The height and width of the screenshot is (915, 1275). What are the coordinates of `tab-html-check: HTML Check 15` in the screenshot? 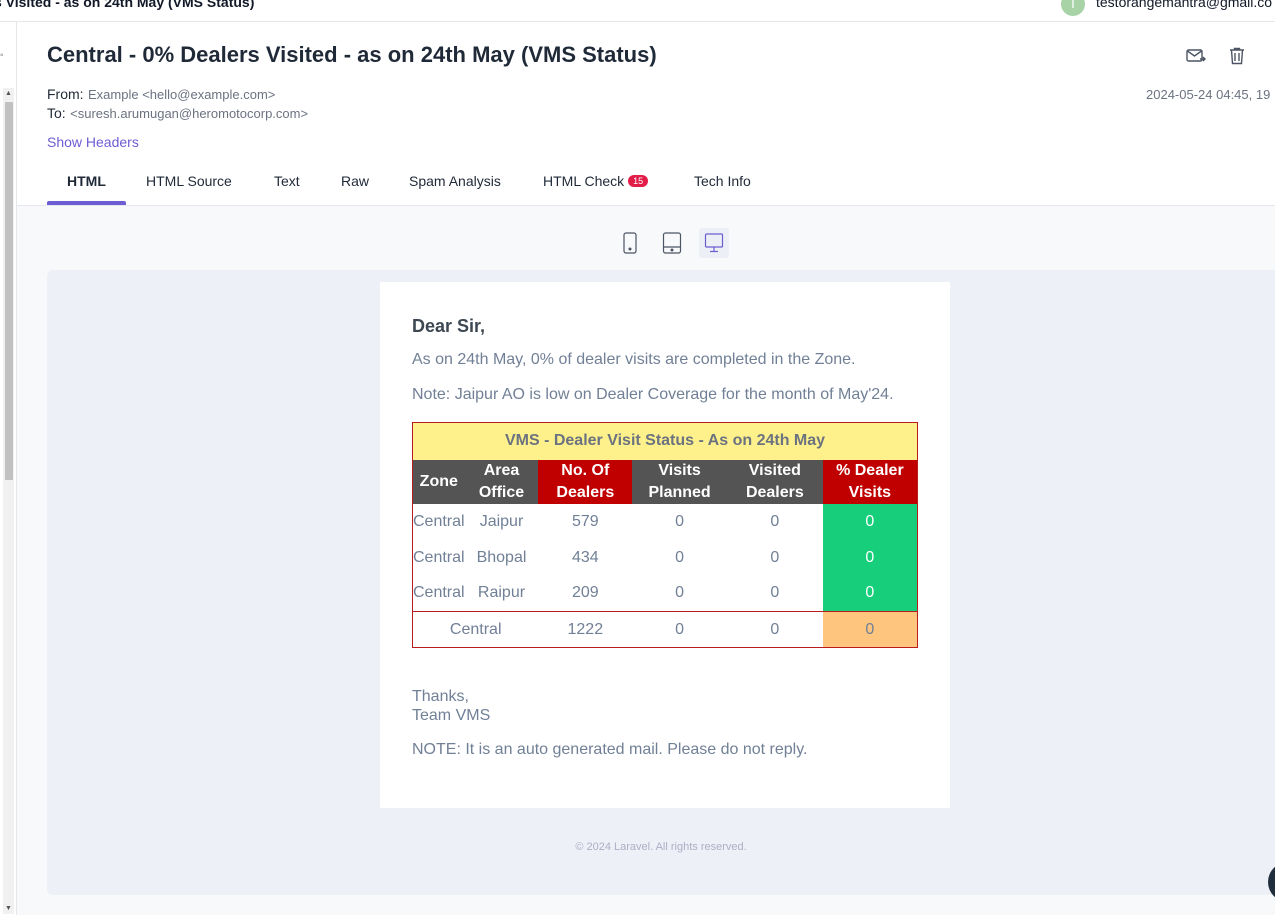 It's located at (596, 181).